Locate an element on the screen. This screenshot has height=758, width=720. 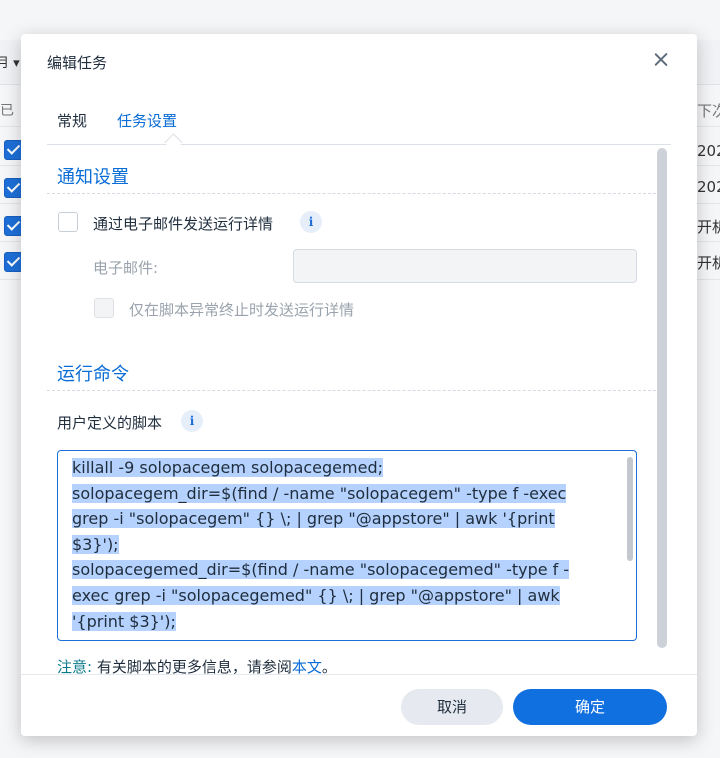
abnormal-only-label: 仅在脚本异常终止时发送运行详情 is located at coordinates (242, 310).